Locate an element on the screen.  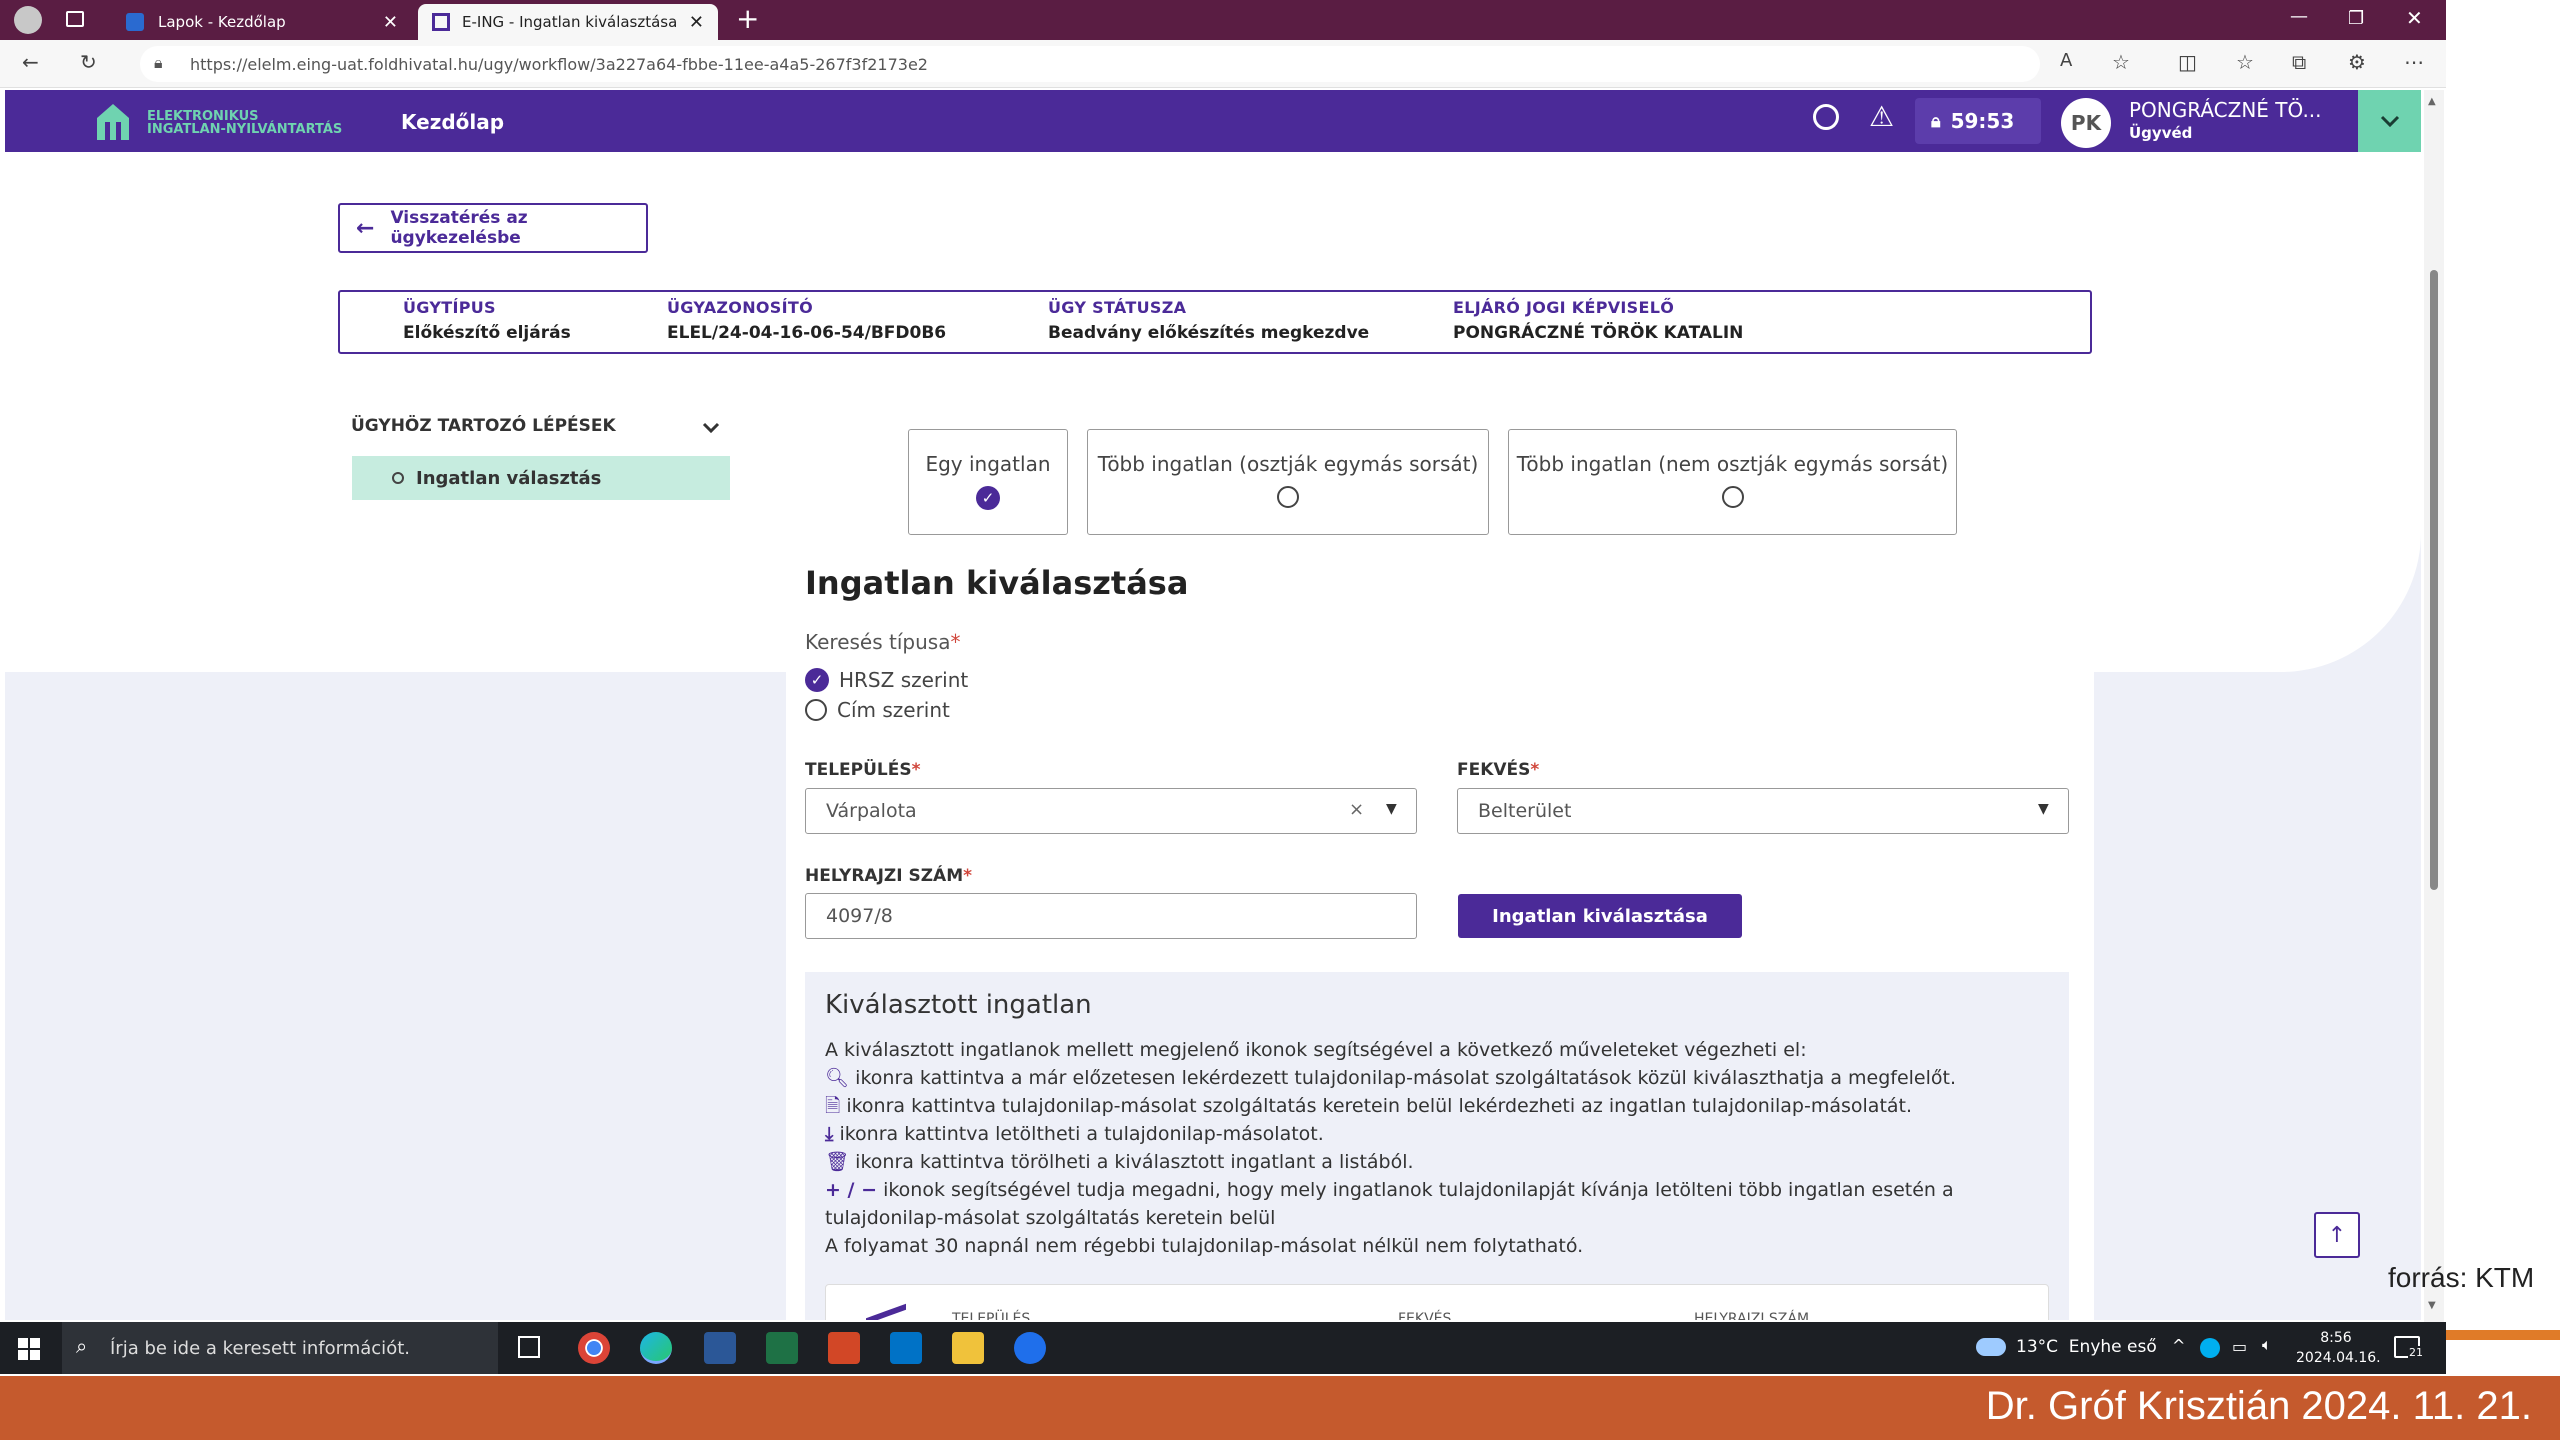
telepules-select: Várpalota × ▼ is located at coordinates (1111, 811).